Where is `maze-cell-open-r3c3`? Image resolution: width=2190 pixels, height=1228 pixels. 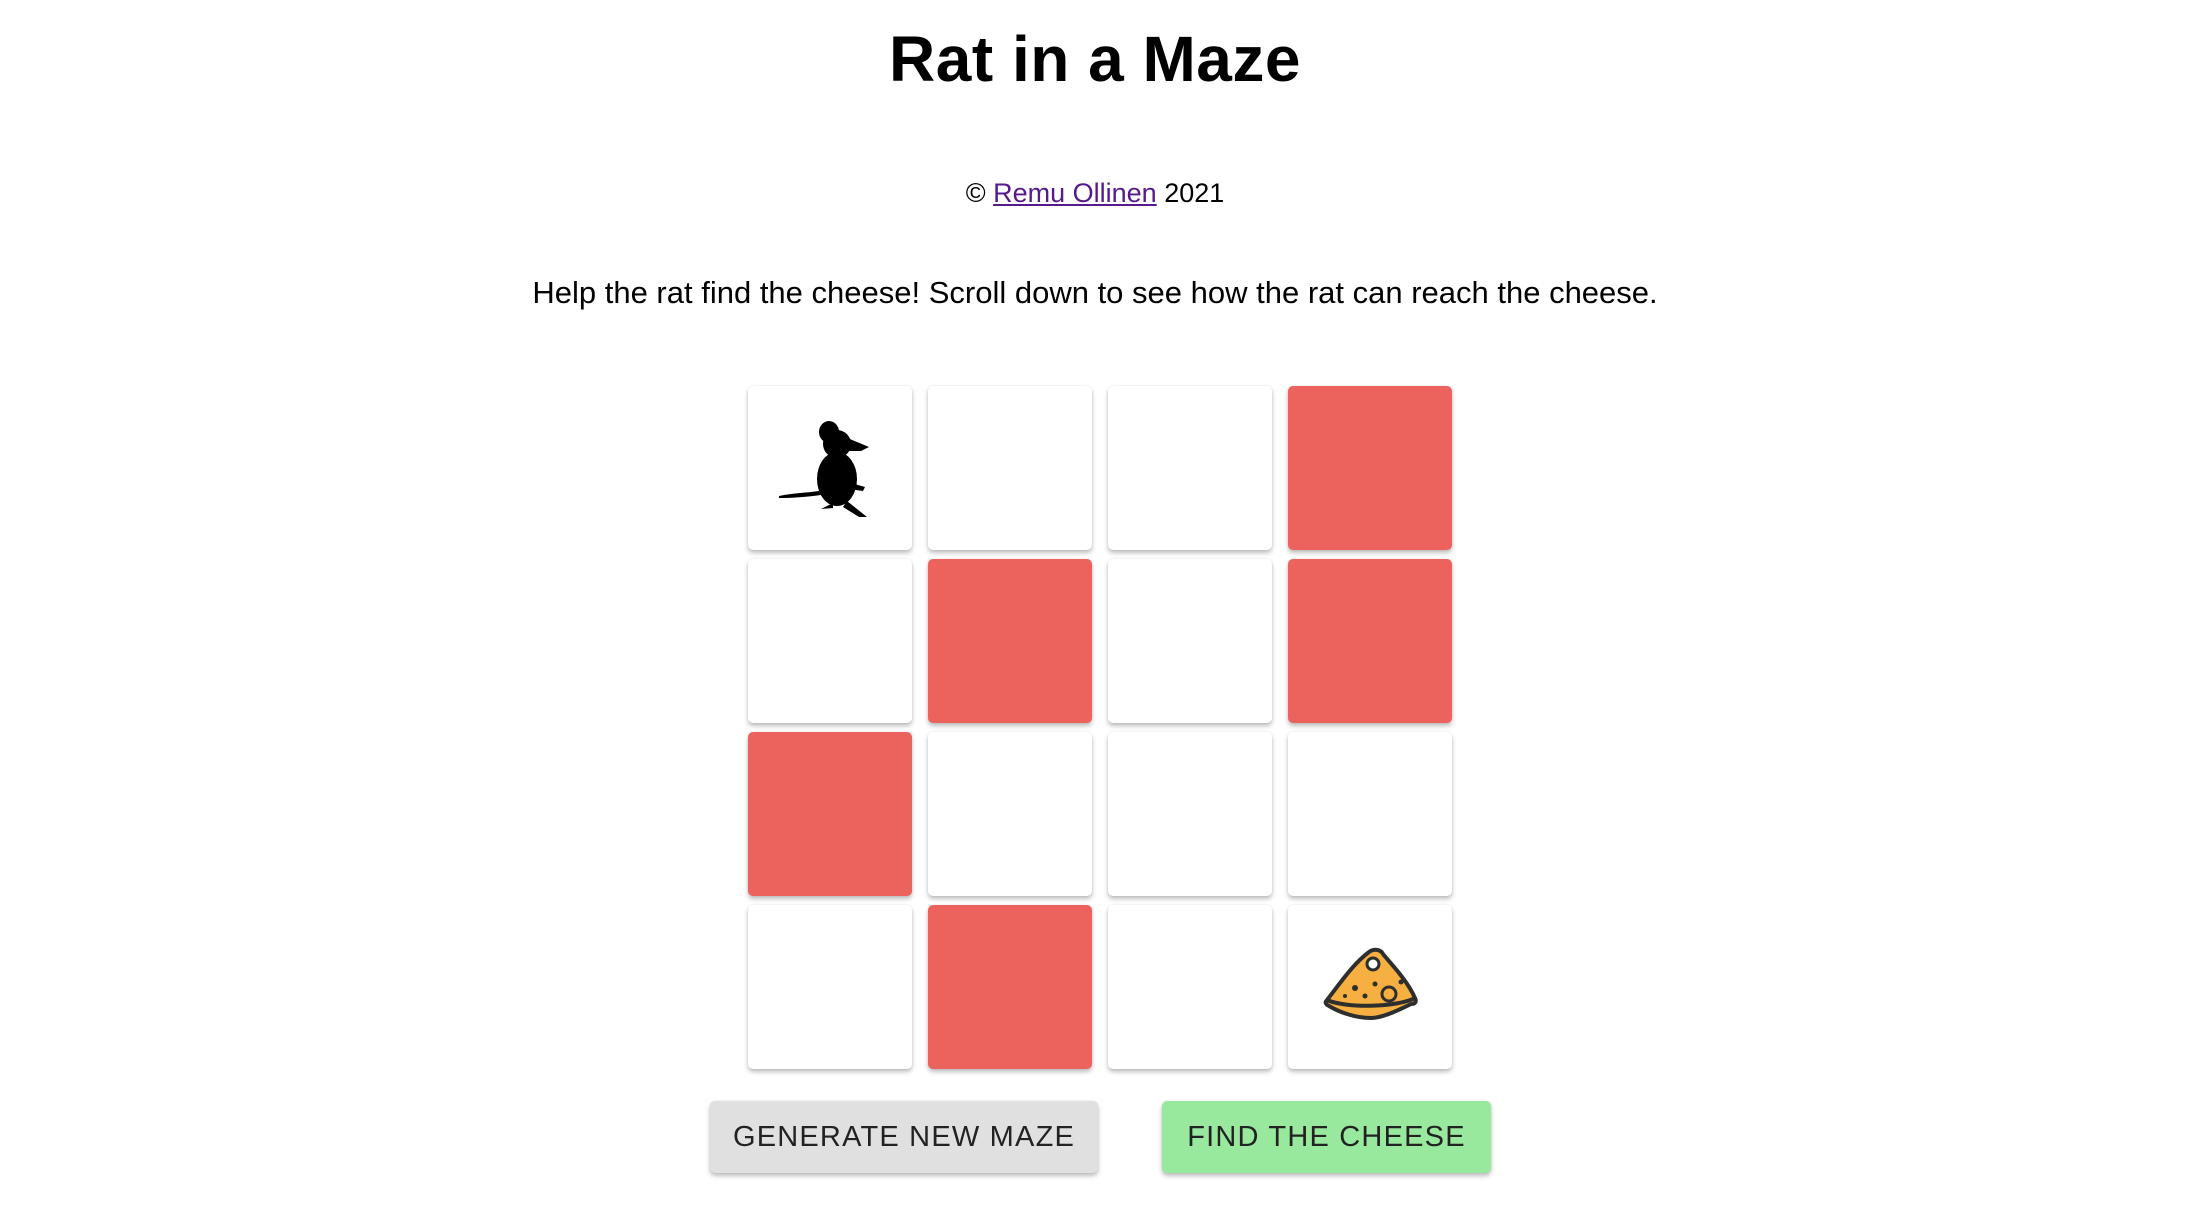
maze-cell-open-r3c3 is located at coordinates (1190, 814).